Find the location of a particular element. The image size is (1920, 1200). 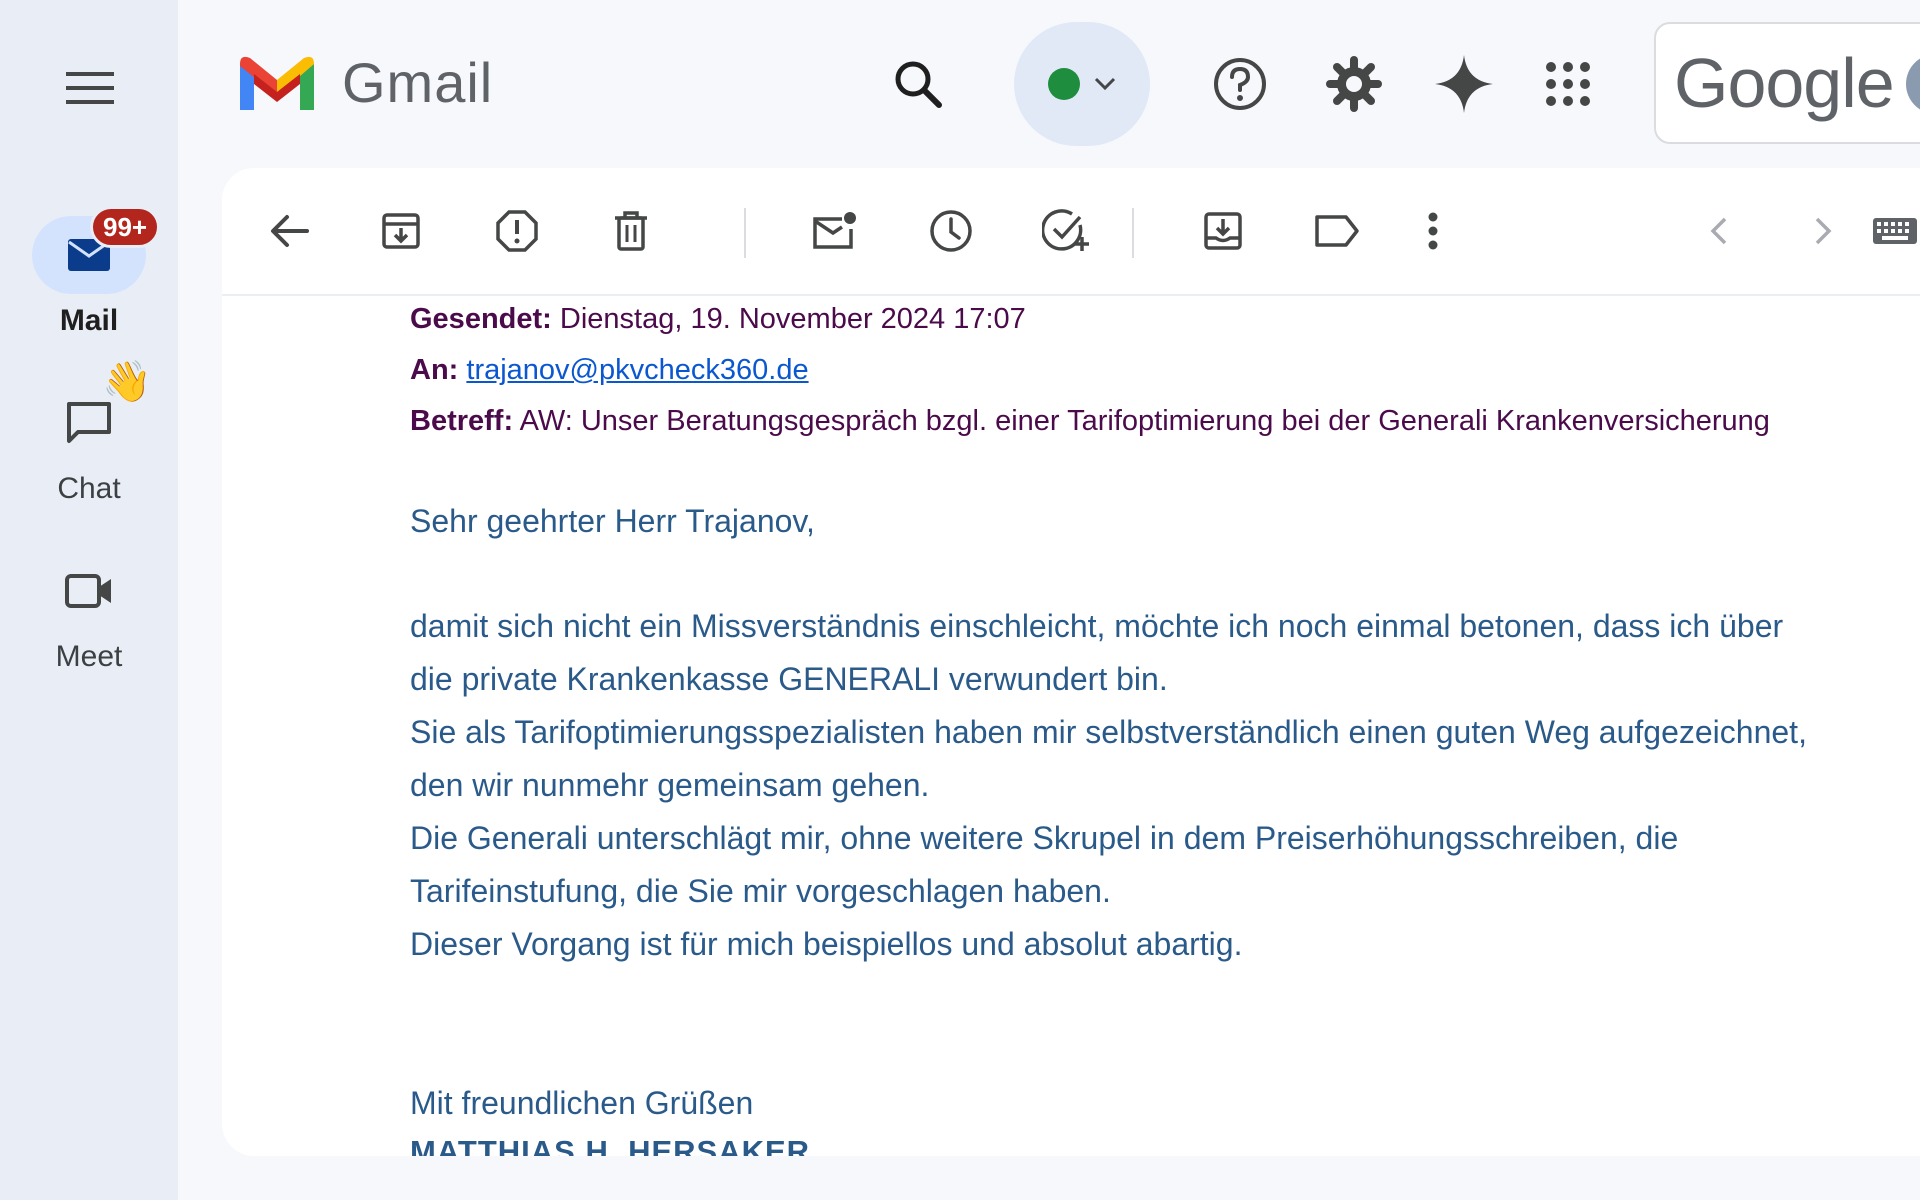

newer-email-button is located at coordinates (1719, 231).